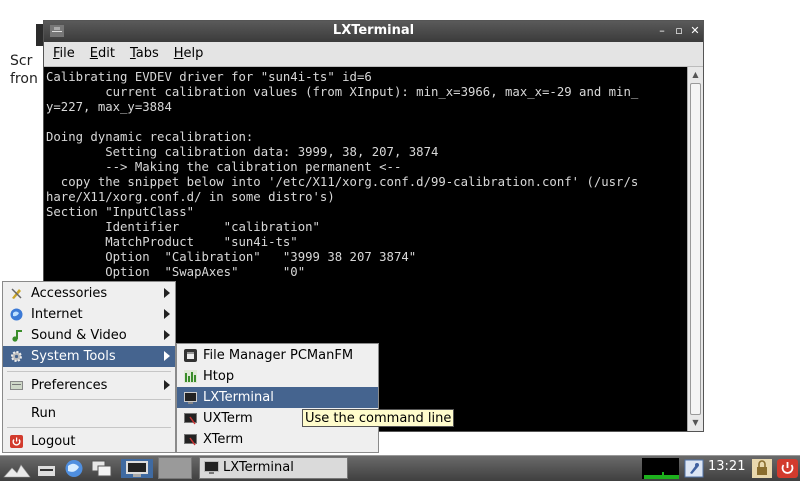  What do you see at coordinates (662, 31) in the screenshot?
I see `minimize-button: –` at bounding box center [662, 31].